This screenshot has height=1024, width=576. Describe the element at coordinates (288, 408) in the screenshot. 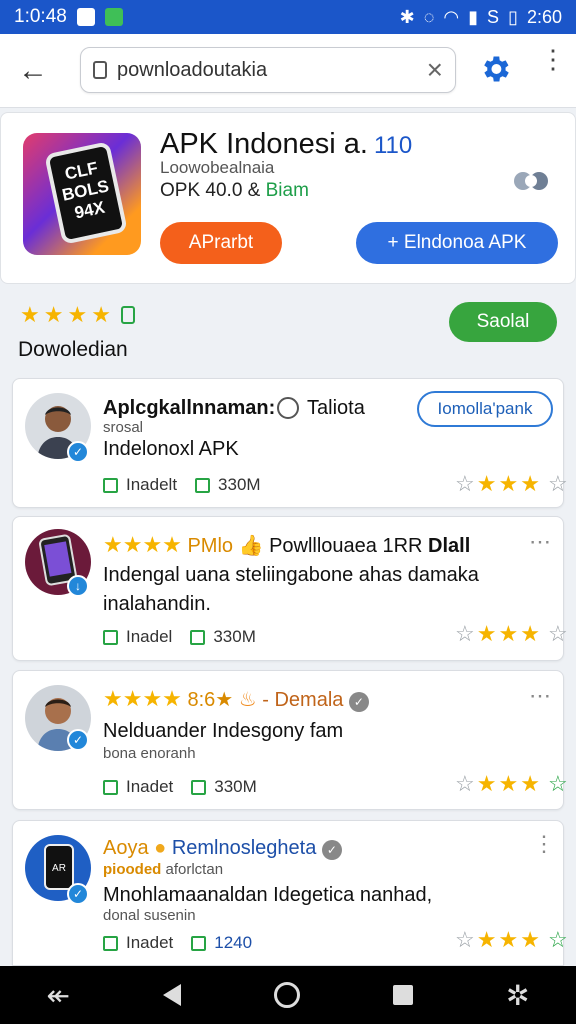

I see `clock-icon` at that location.